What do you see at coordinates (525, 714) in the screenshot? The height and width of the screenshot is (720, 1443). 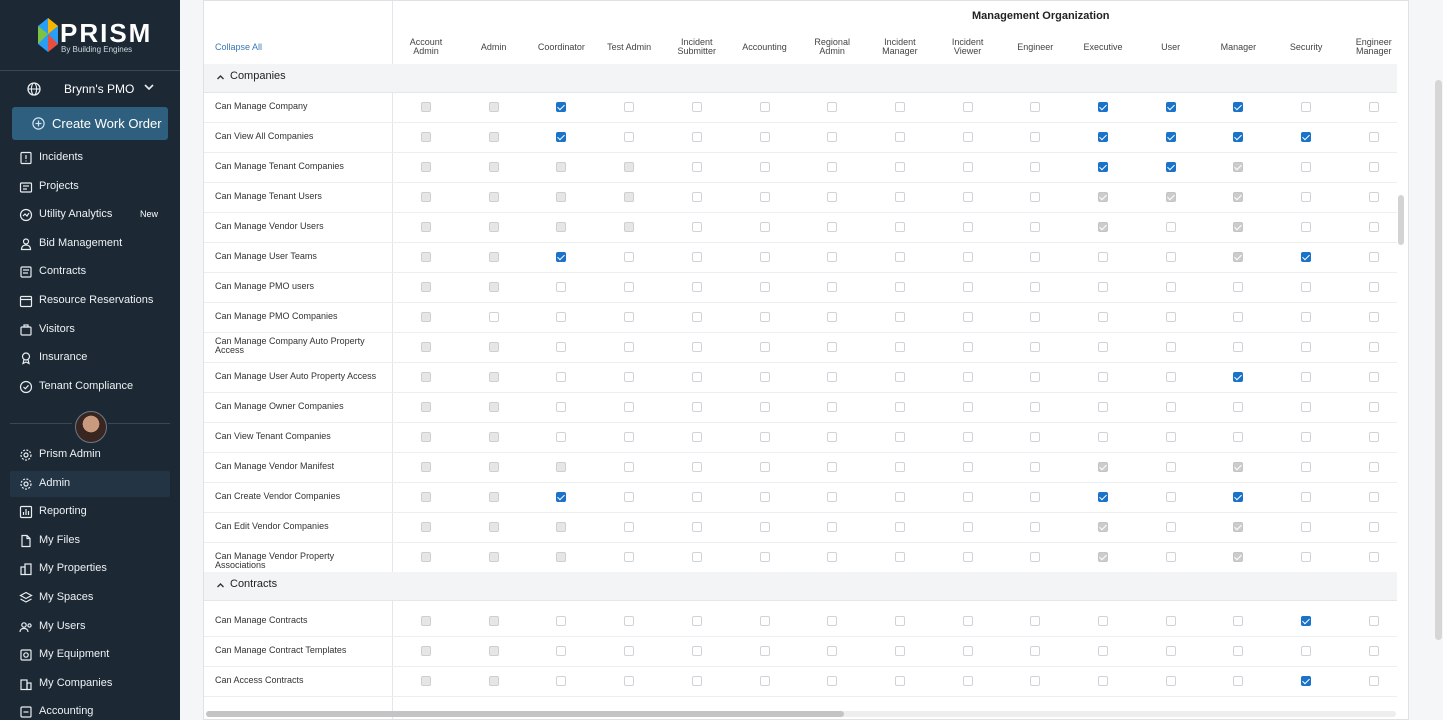 I see `scrollbar-thumb` at bounding box center [525, 714].